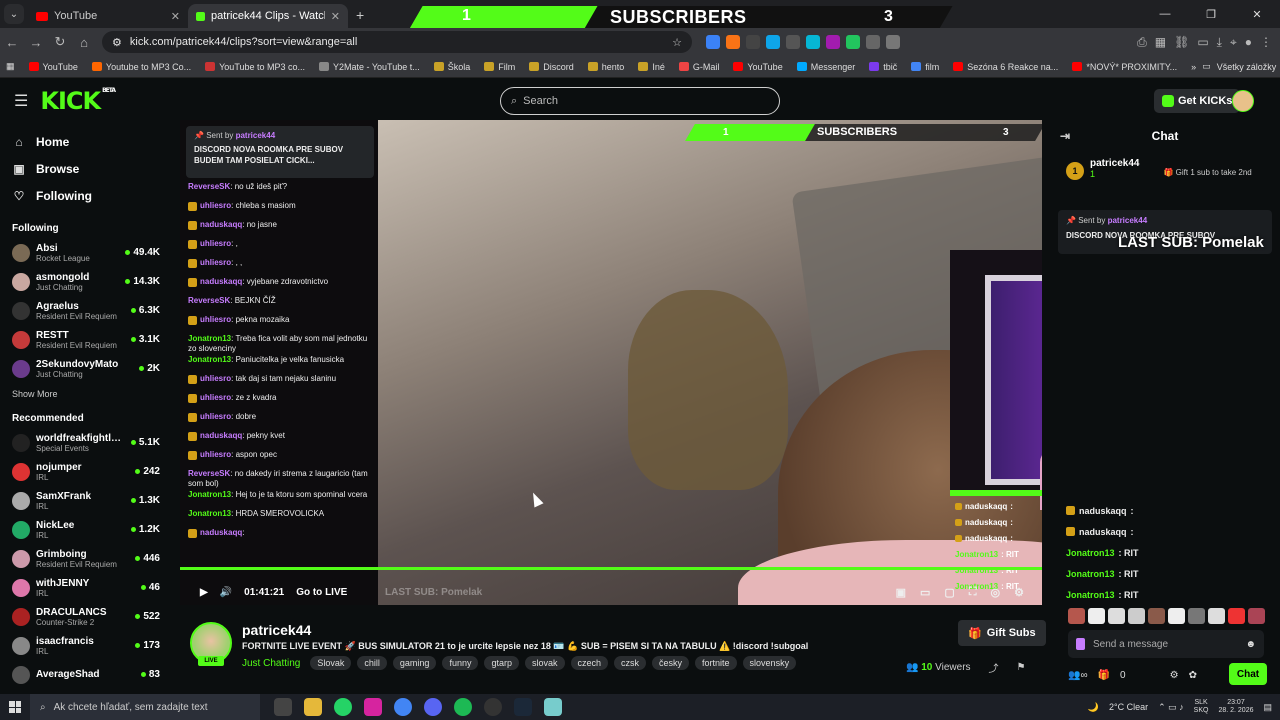  What do you see at coordinates (313, 707) in the screenshot?
I see `file-explorer-icon` at bounding box center [313, 707].